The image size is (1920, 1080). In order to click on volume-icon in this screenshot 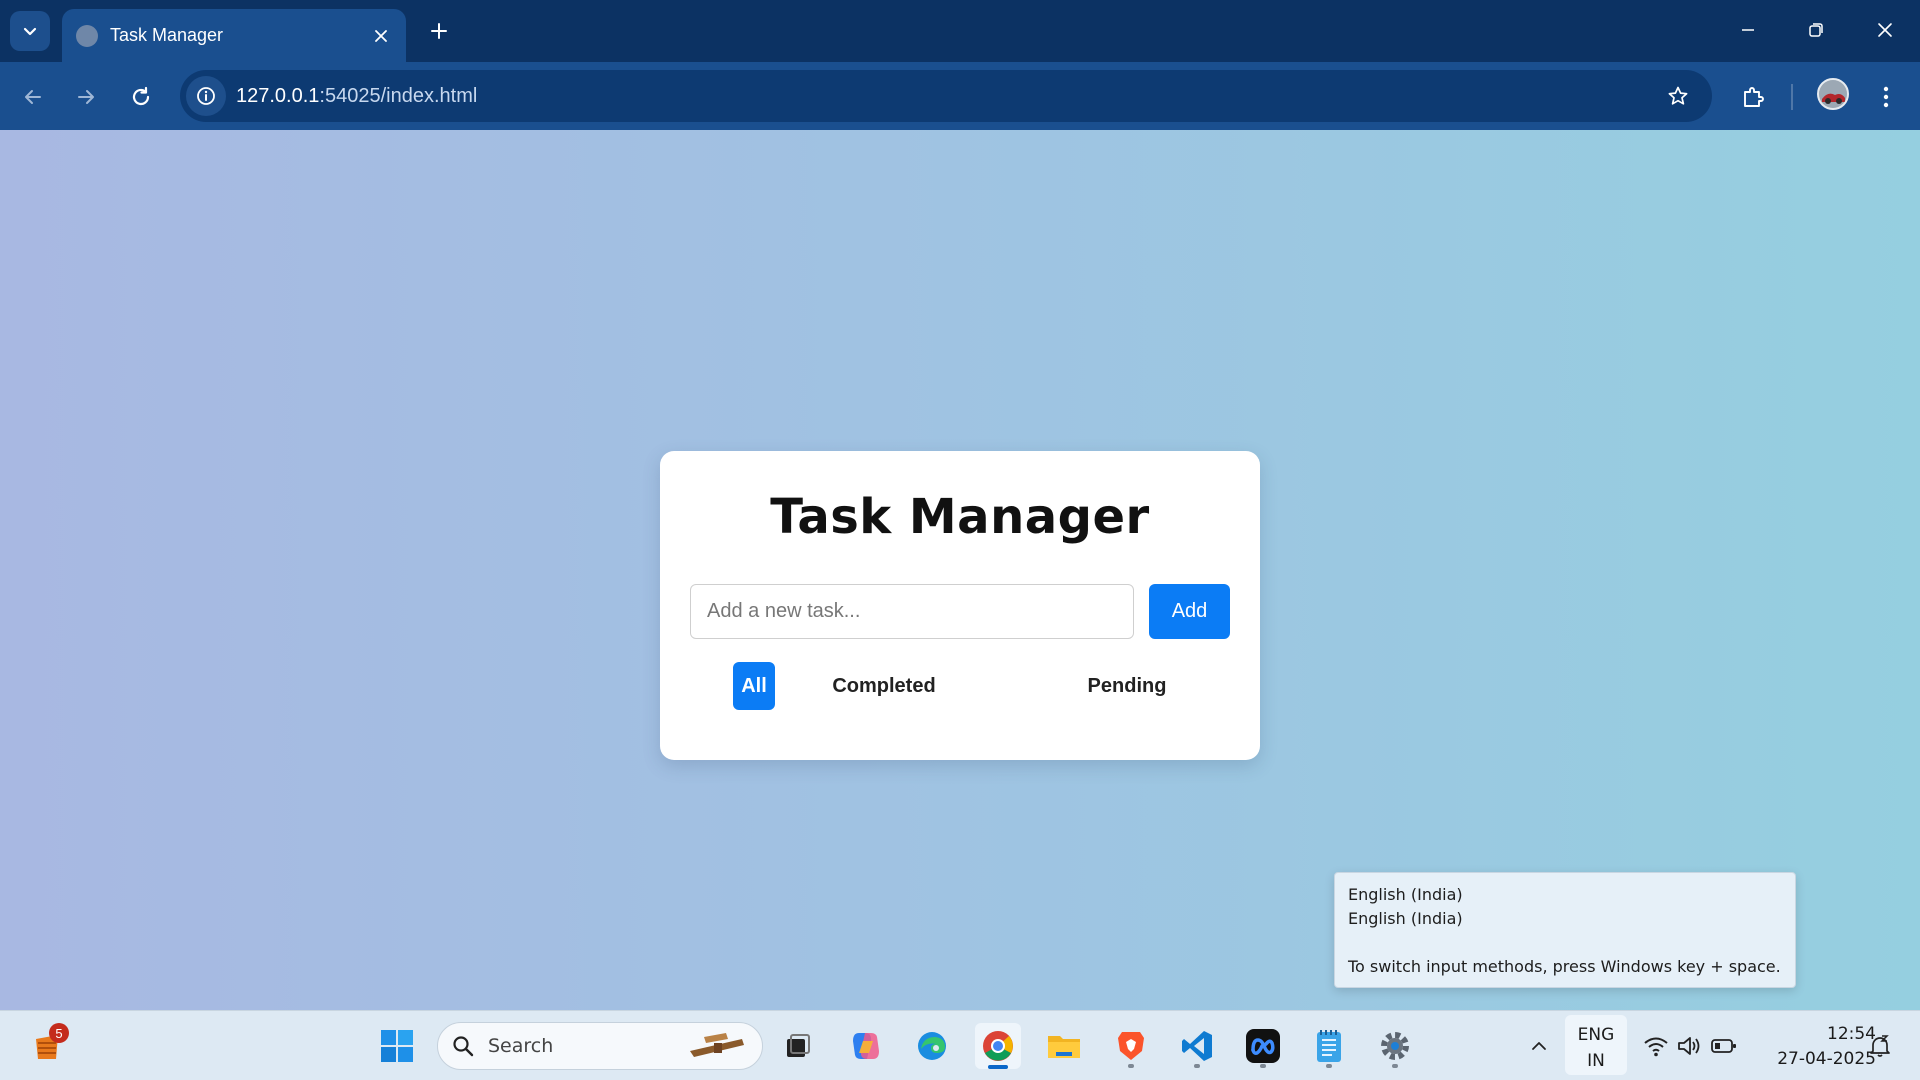, I will do `click(1689, 1046)`.